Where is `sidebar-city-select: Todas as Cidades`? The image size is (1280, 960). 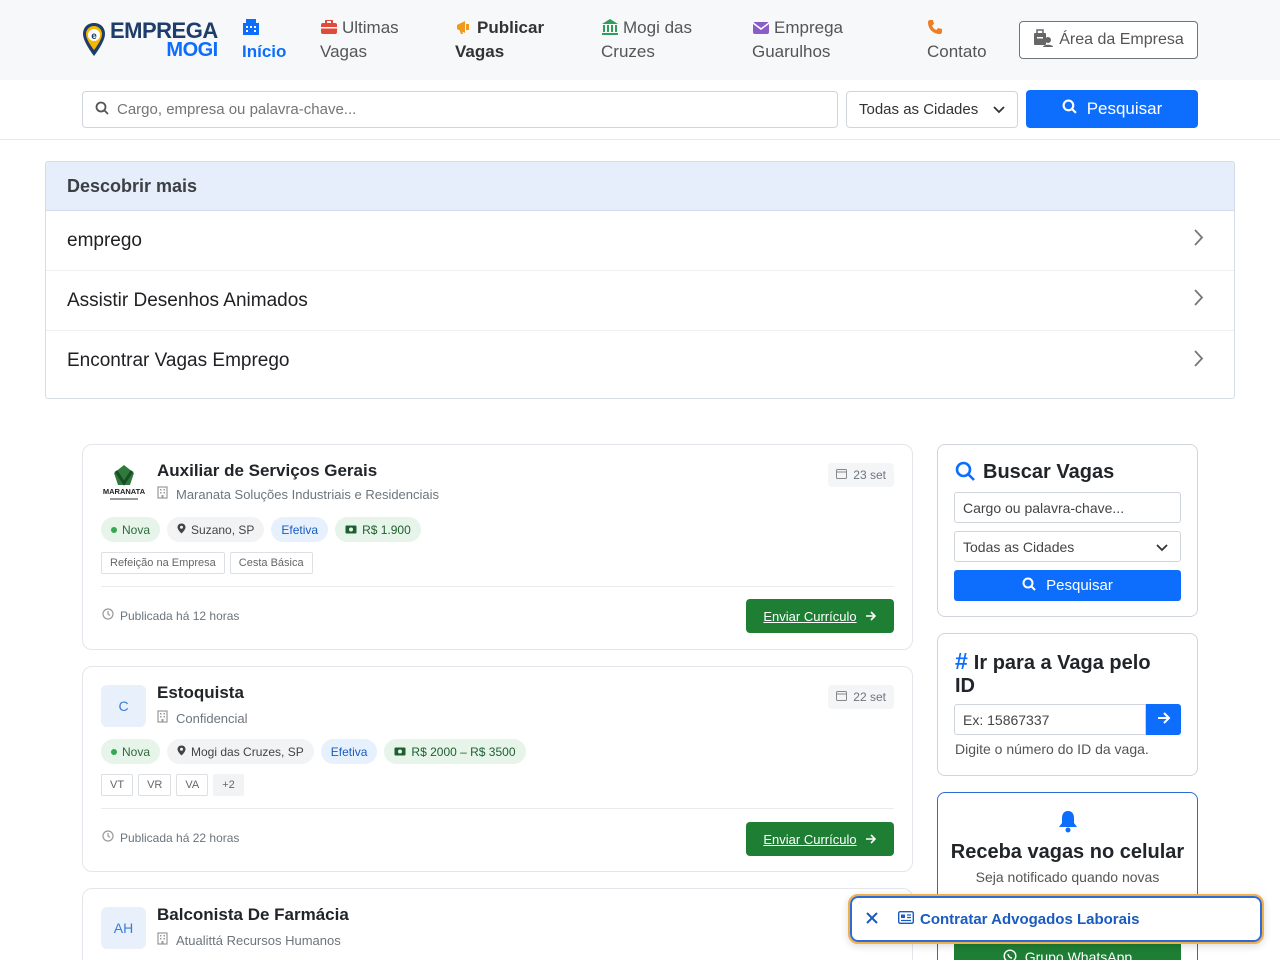 sidebar-city-select: Todas as Cidades is located at coordinates (1067, 546).